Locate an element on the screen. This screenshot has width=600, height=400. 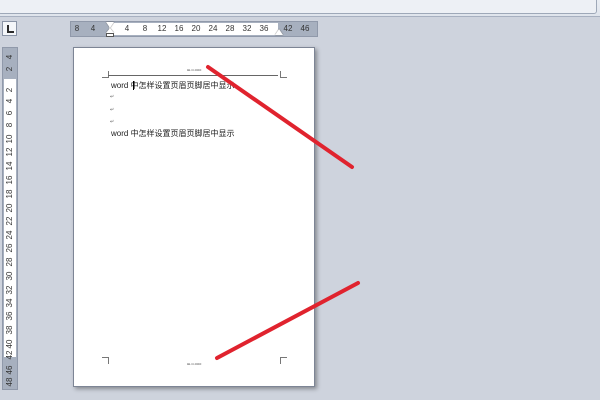
horizontal-ruler: 8 4 4 8 12 16 20 24 28 32 36 42 46 is located at coordinates (194, 29).